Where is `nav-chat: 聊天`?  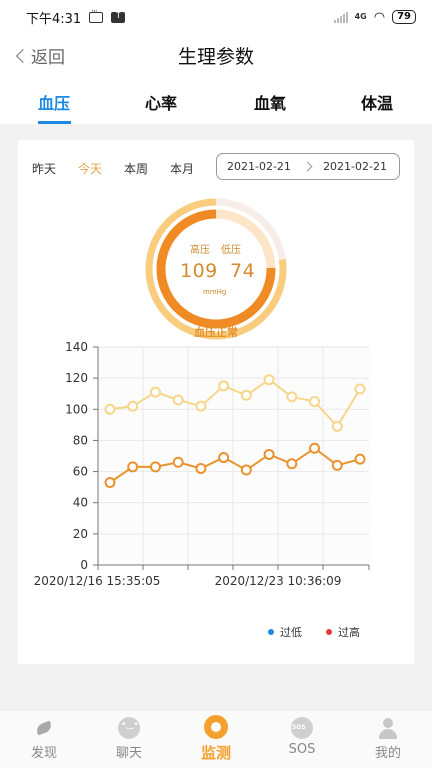 nav-chat: 聊天 is located at coordinates (129, 739).